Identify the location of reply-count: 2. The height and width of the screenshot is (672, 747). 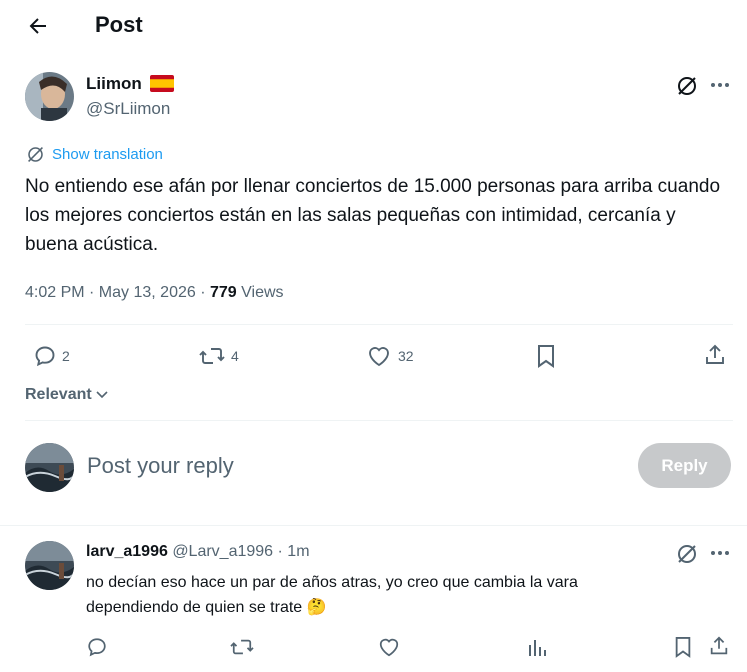
(66, 356).